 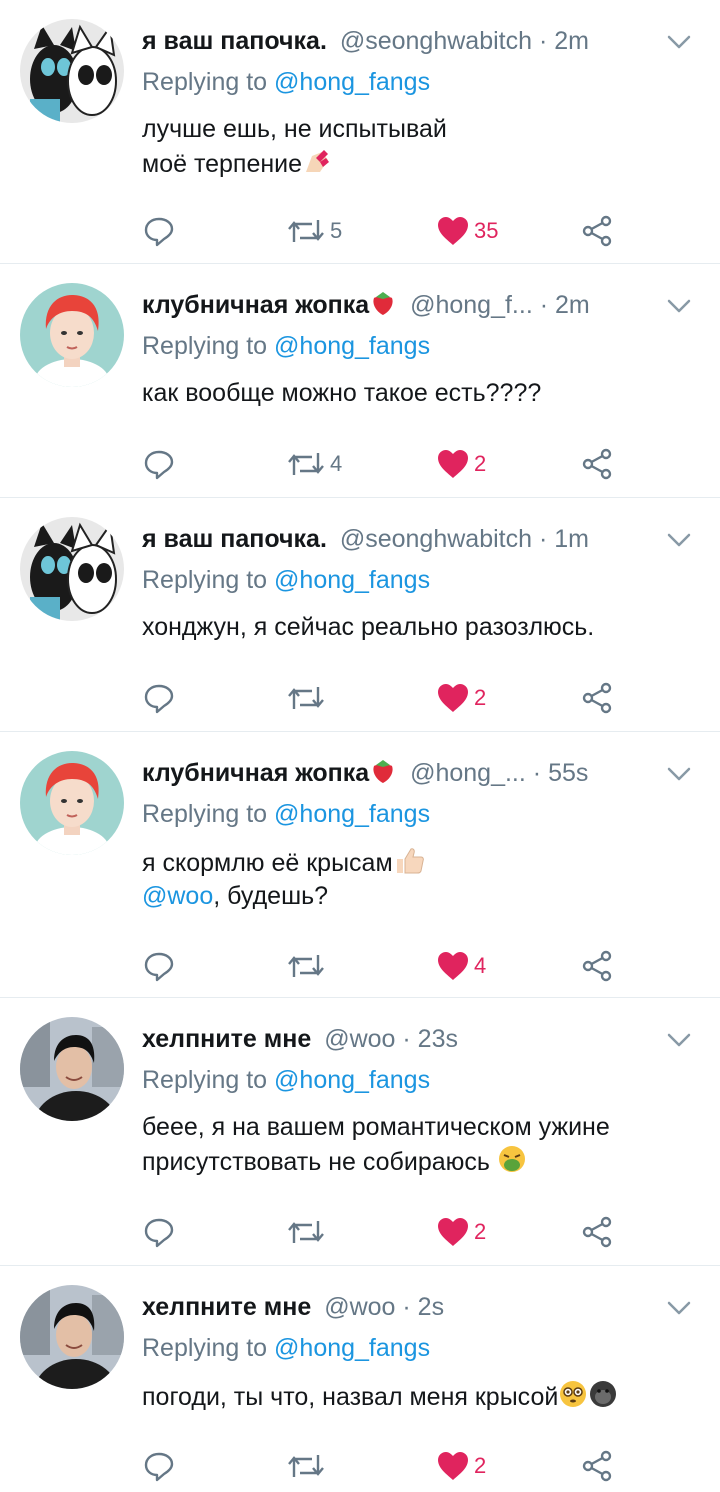 I want to click on retweet-button: 4, so click(x=314, y=464).